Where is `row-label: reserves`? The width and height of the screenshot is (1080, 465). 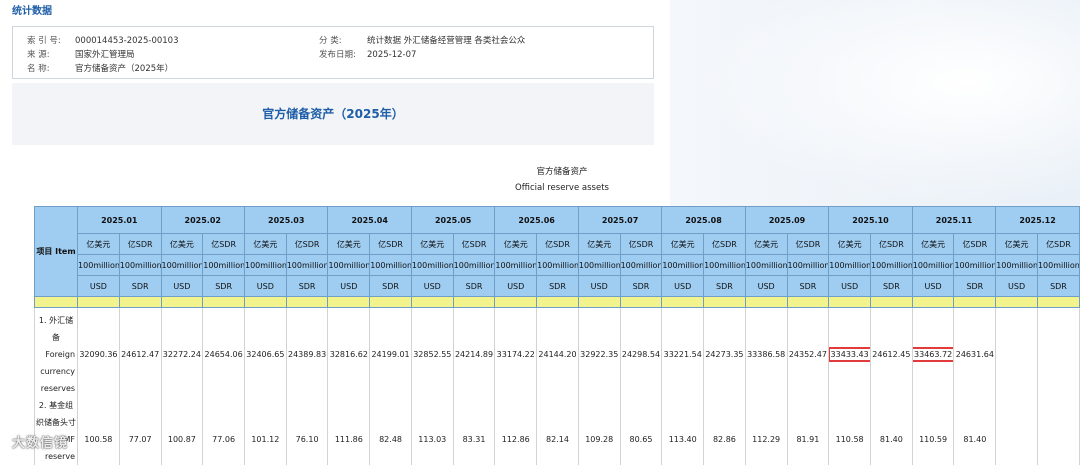
row-label: reserves is located at coordinates (56, 388).